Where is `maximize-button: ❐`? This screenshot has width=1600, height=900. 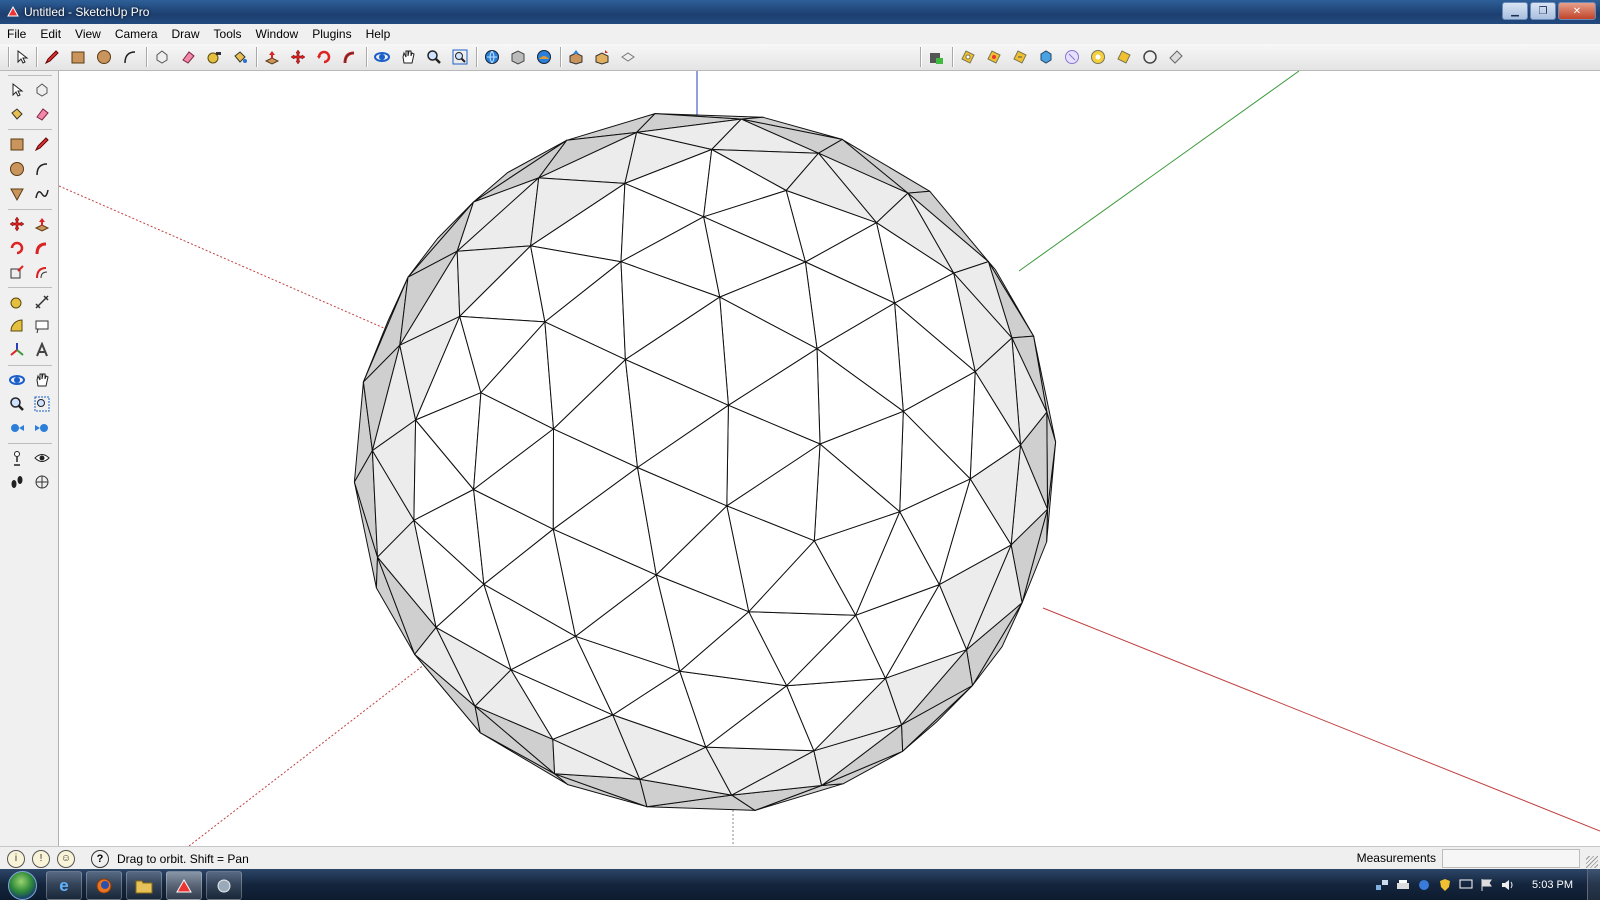
maximize-button: ❐ is located at coordinates (1543, 11).